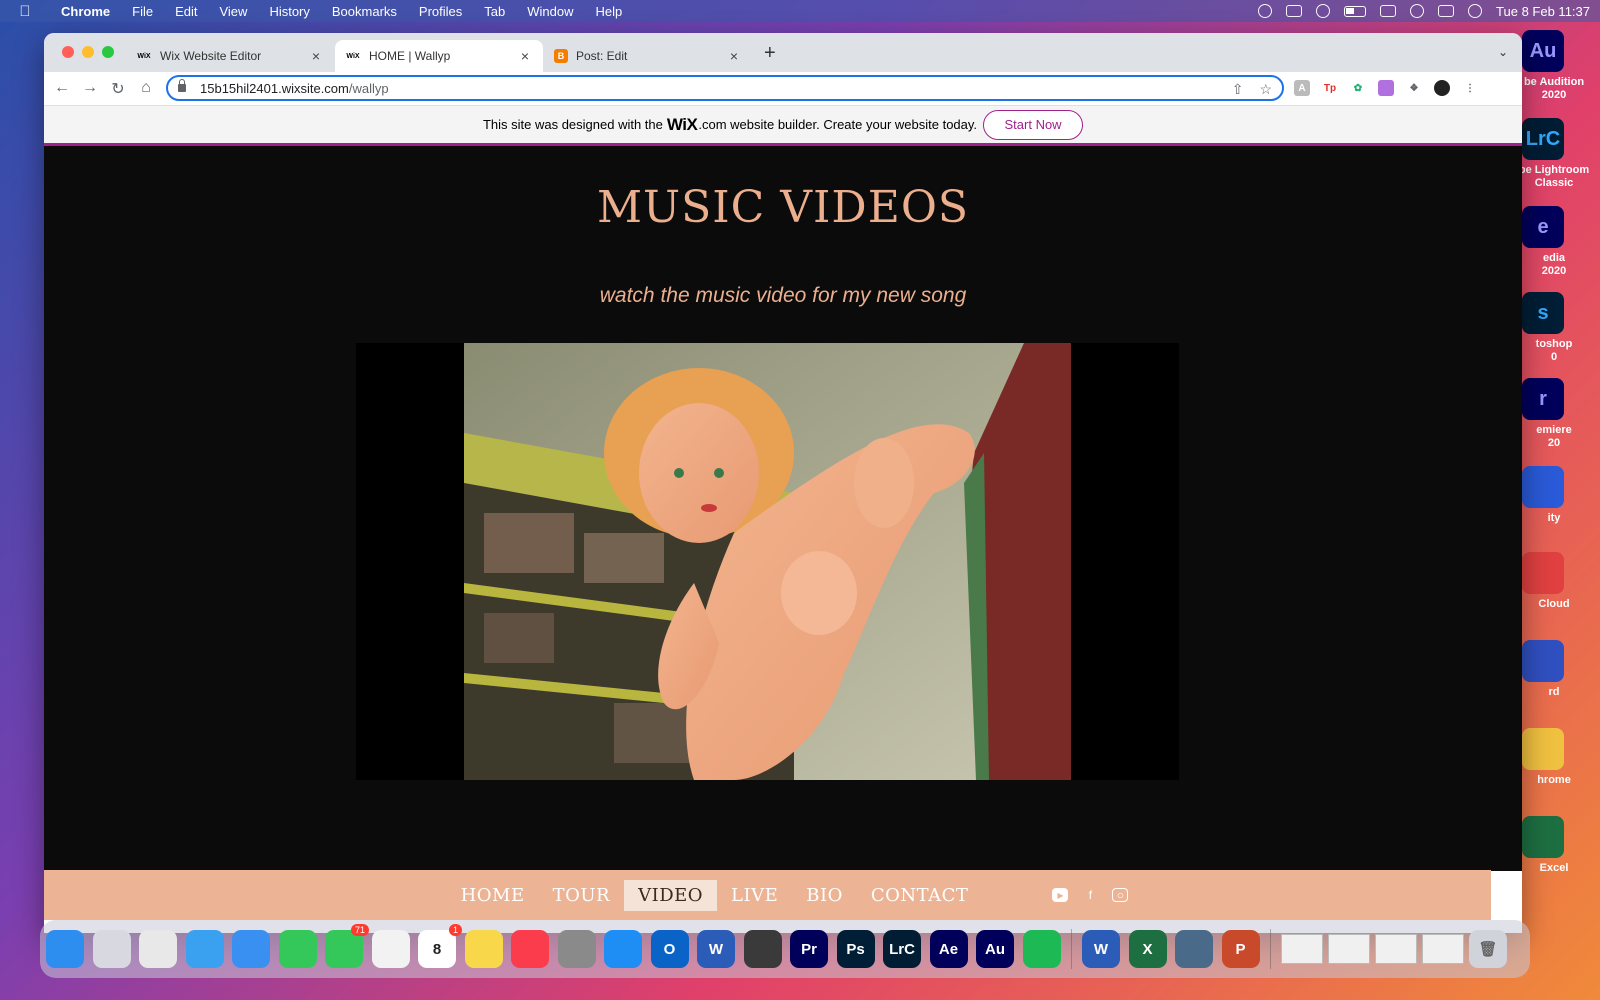  Describe the element at coordinates (440, 946) in the screenshot. I see `dock-calendar-icon: 81` at that location.